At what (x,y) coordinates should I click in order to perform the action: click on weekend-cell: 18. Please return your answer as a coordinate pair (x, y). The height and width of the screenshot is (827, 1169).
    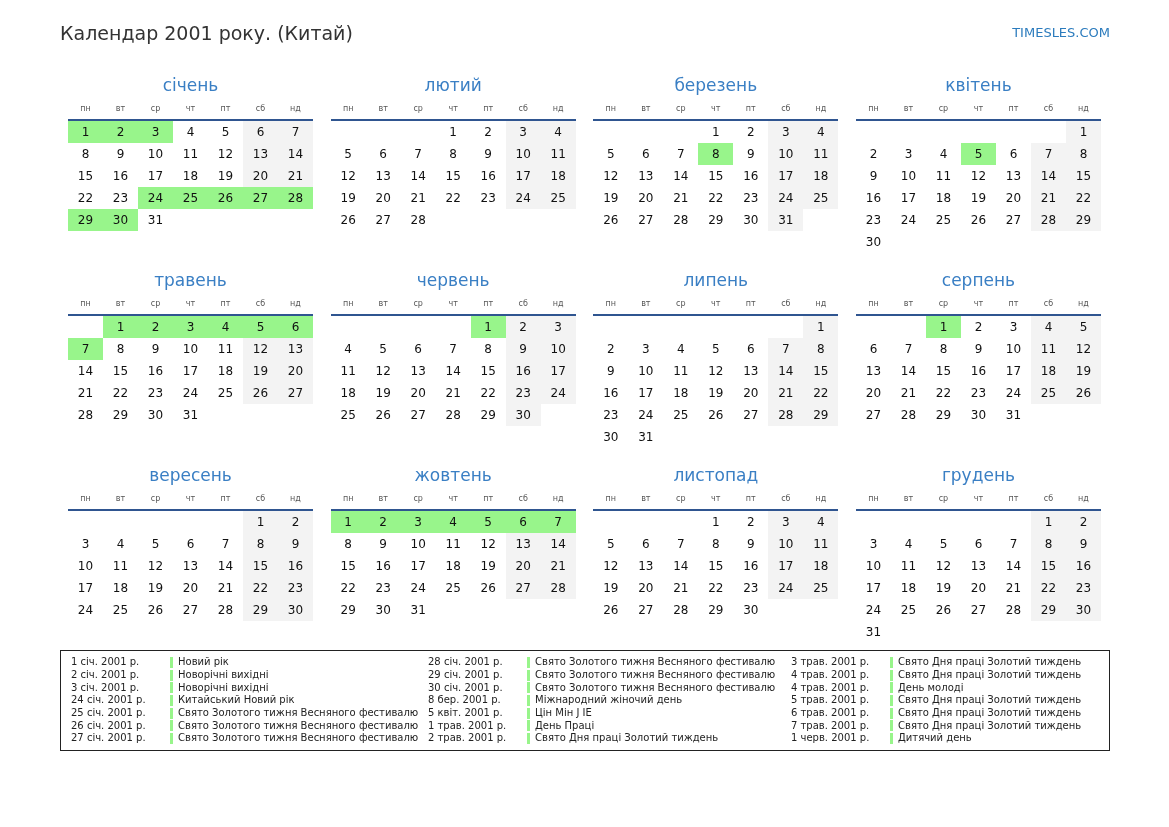
    Looking at the image, I should click on (558, 176).